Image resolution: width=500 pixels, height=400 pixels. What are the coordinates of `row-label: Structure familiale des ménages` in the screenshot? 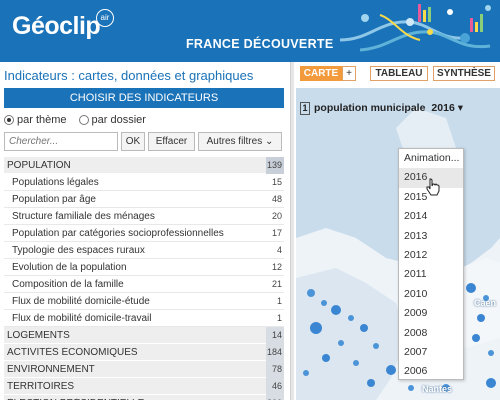 It's located at (83, 216).